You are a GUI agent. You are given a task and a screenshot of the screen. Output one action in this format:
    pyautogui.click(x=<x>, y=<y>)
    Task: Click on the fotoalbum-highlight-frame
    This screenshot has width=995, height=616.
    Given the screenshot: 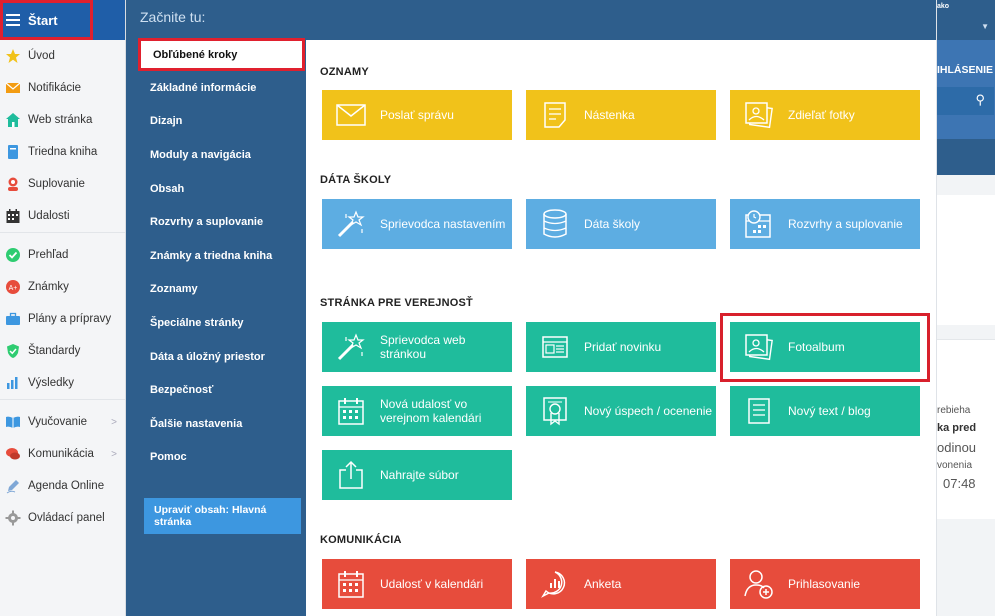 What is the action you would take?
    pyautogui.click(x=825, y=347)
    